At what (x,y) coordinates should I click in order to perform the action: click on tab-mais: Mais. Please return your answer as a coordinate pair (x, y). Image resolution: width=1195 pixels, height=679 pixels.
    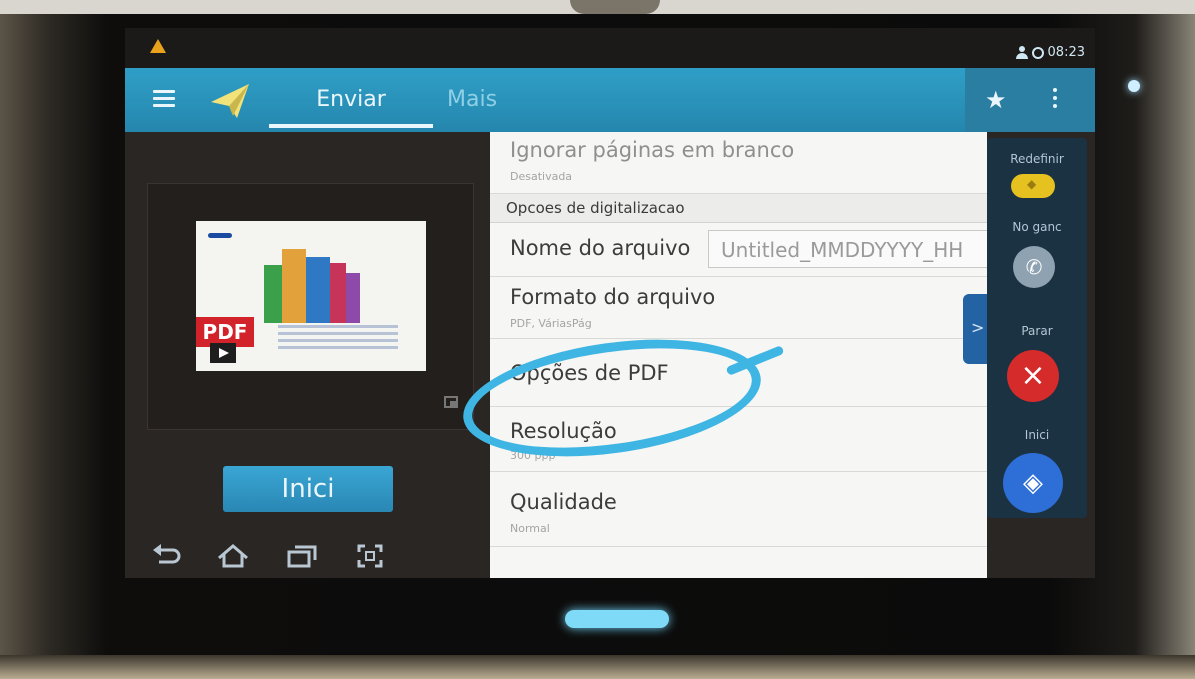
    Looking at the image, I should click on (472, 100).